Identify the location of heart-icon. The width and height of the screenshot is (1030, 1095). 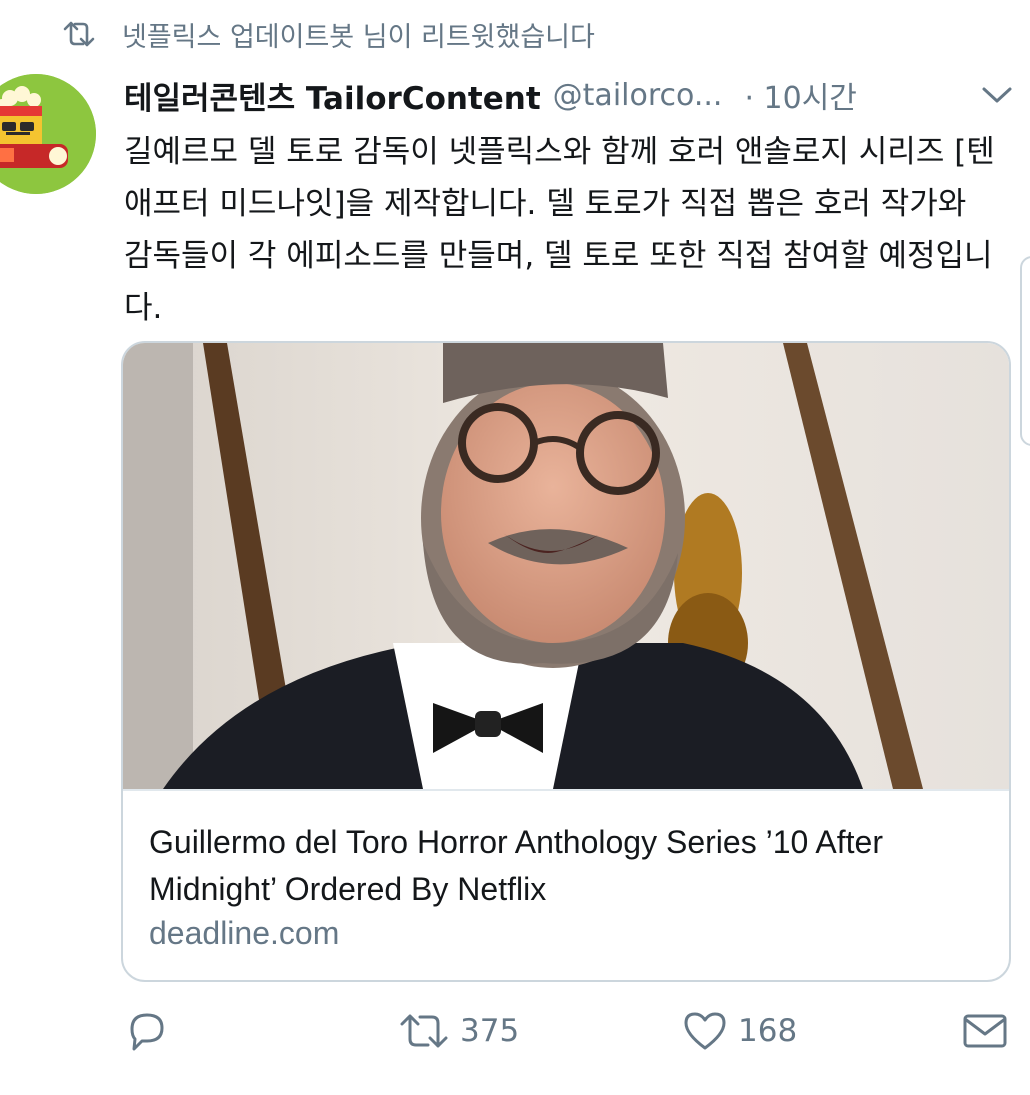
(705, 1031).